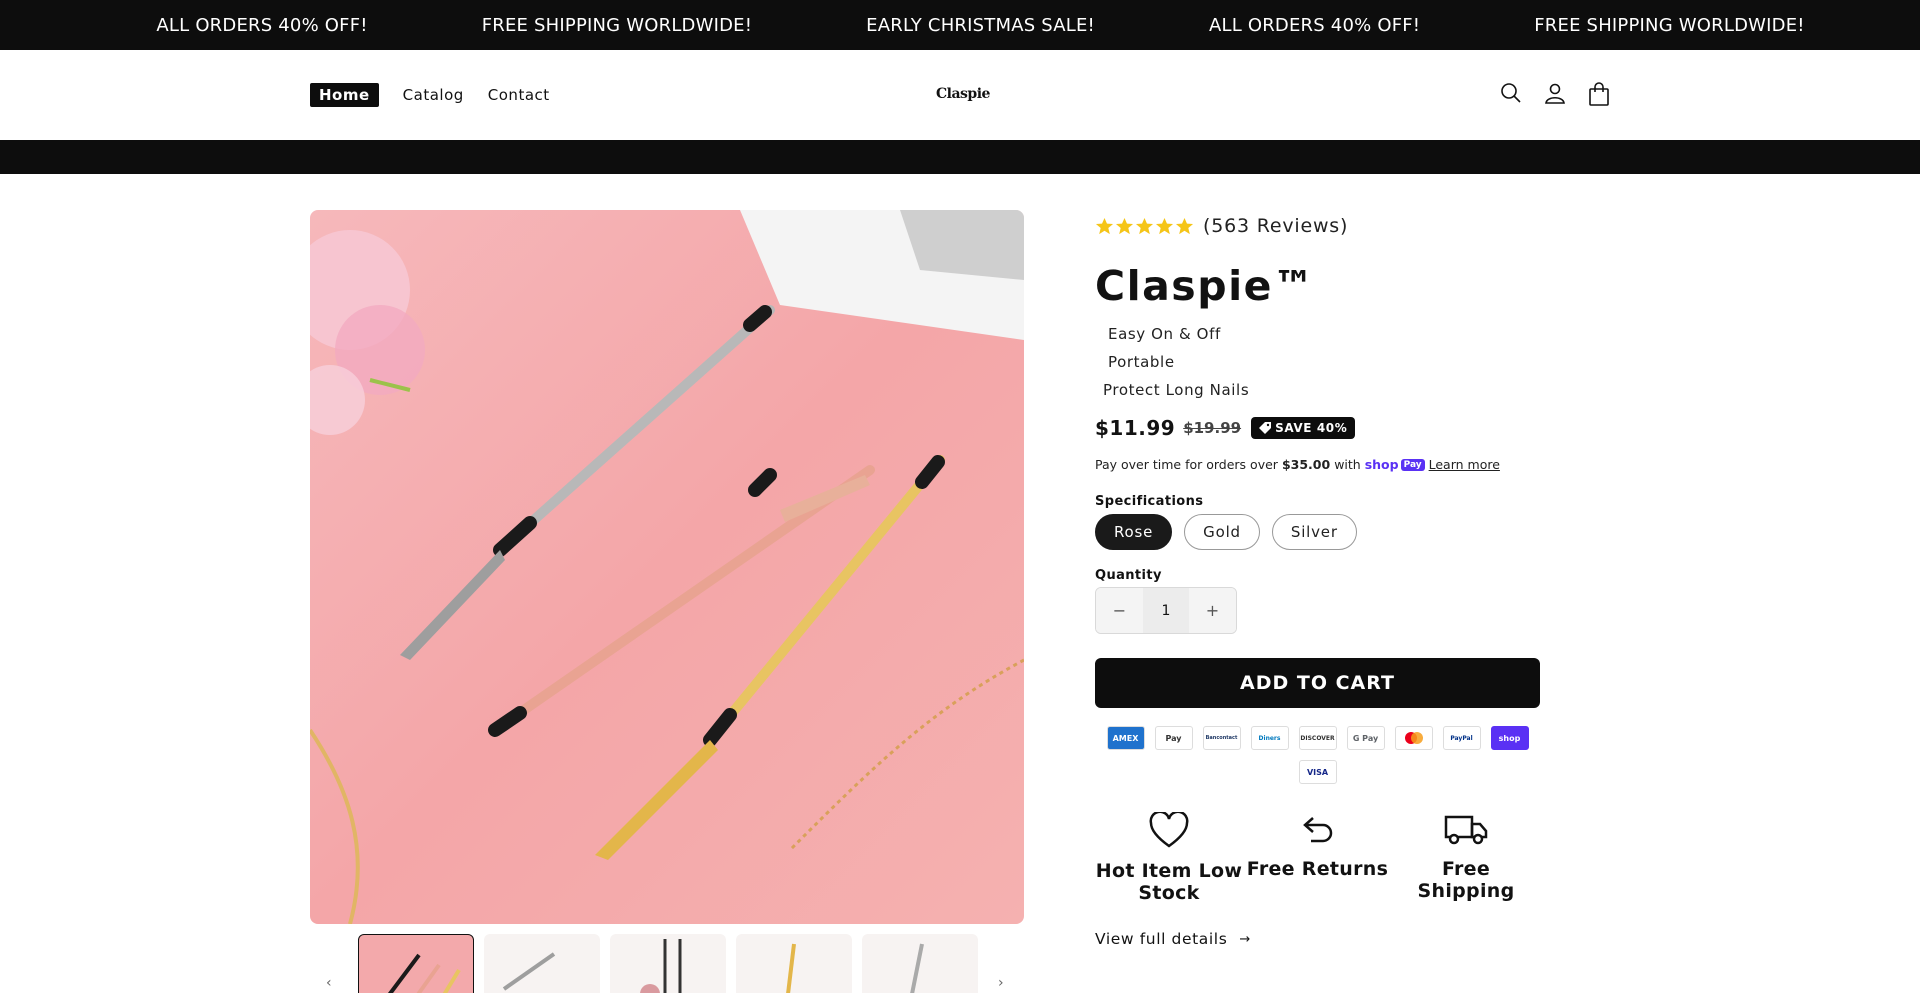 This screenshot has height=993, width=1920. I want to click on heart-icon, so click(1169, 830).